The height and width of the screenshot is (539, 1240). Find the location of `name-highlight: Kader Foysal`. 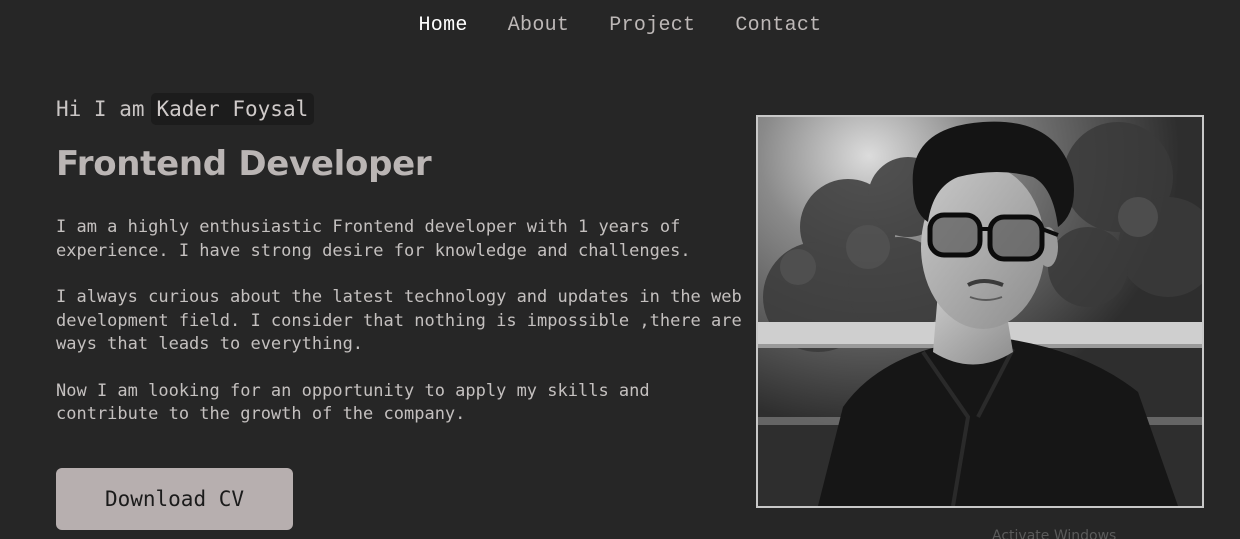

name-highlight: Kader Foysal is located at coordinates (232, 109).